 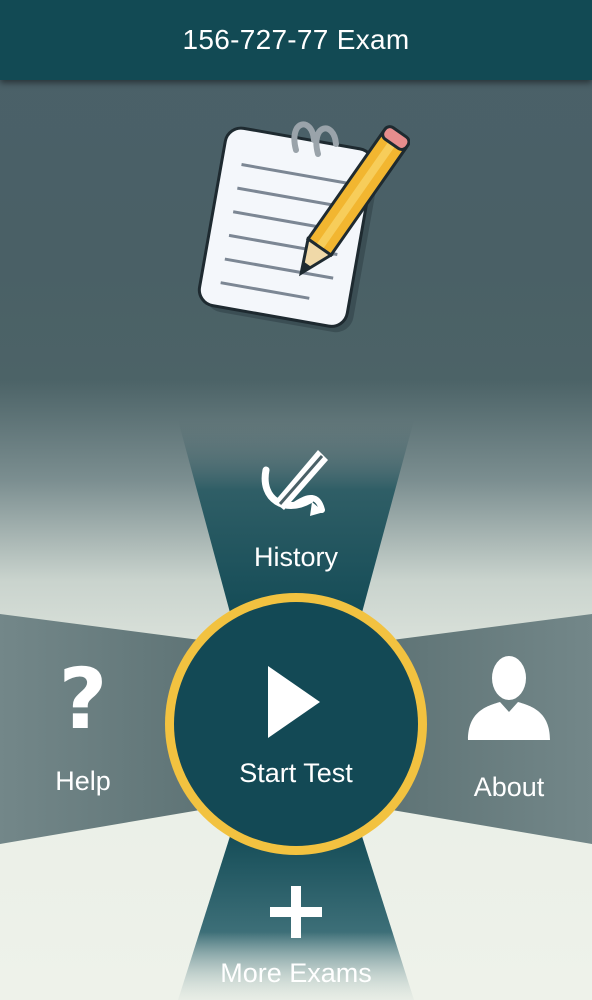 I want to click on history-button: History, so click(x=296, y=515).